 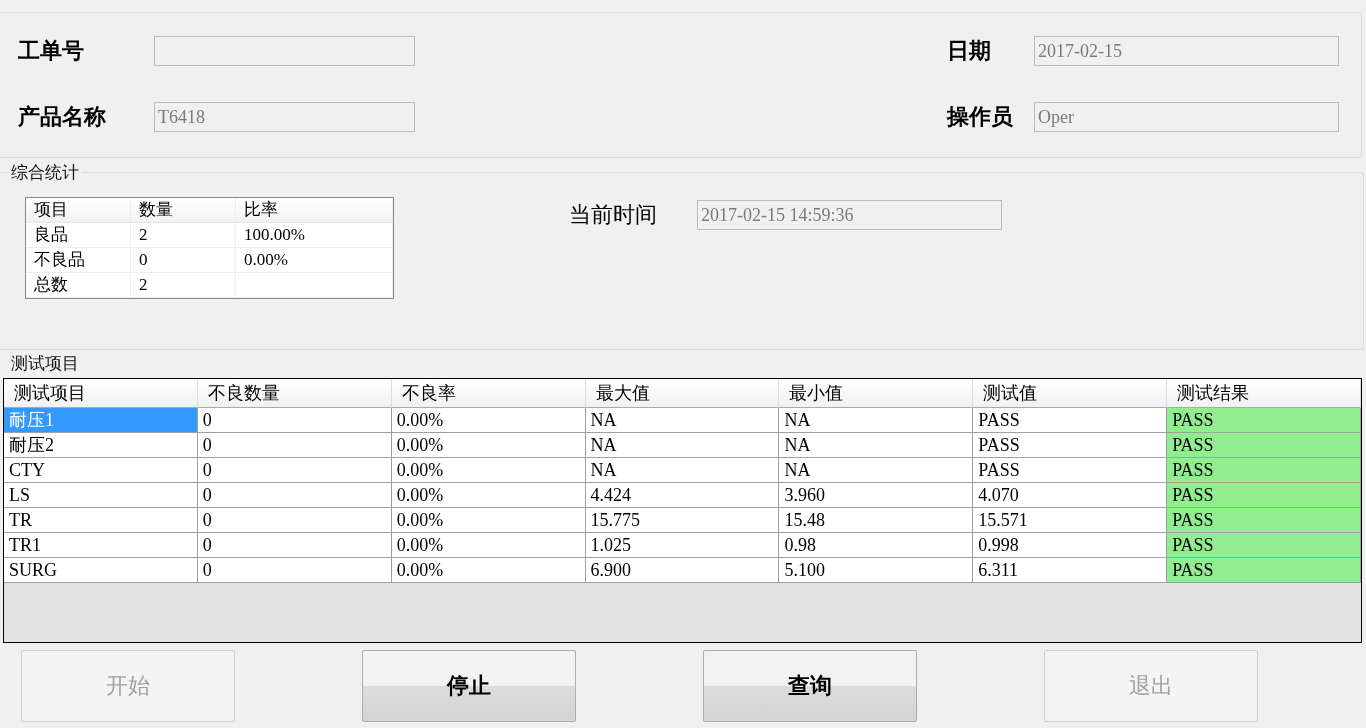 I want to click on text-field, so click(x=284, y=51).